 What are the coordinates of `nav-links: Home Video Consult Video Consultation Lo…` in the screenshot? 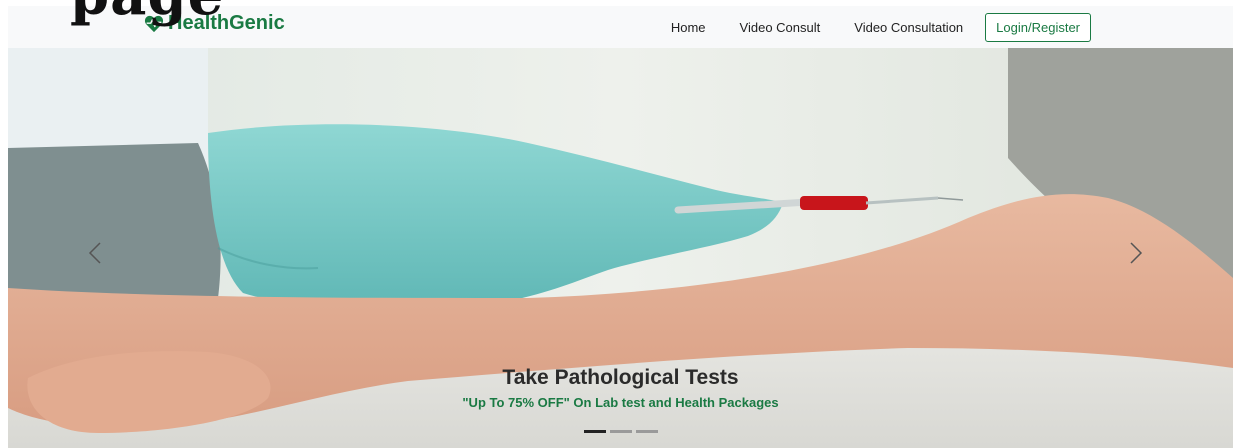 It's located at (881, 27).